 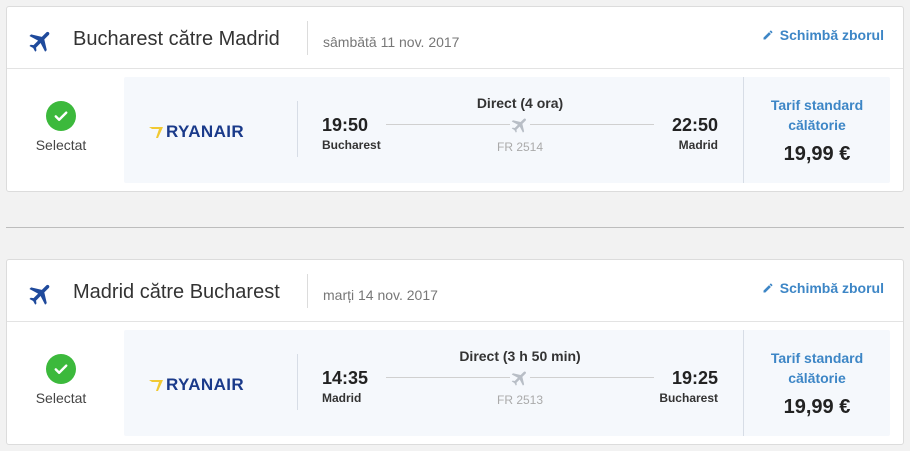 I want to click on route-title: Madrid către Bucharest, so click(x=176, y=292).